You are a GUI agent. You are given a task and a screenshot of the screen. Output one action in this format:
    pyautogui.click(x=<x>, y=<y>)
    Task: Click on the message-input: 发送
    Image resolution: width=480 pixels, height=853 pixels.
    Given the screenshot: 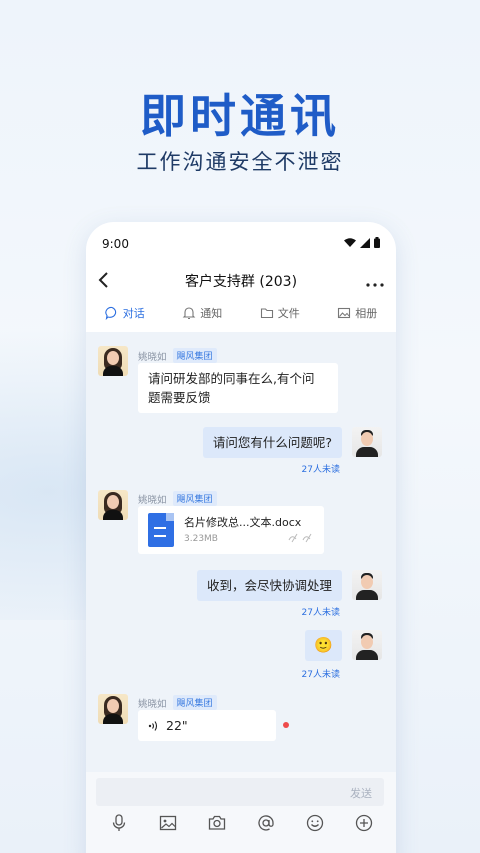 What is the action you would take?
    pyautogui.click(x=240, y=792)
    